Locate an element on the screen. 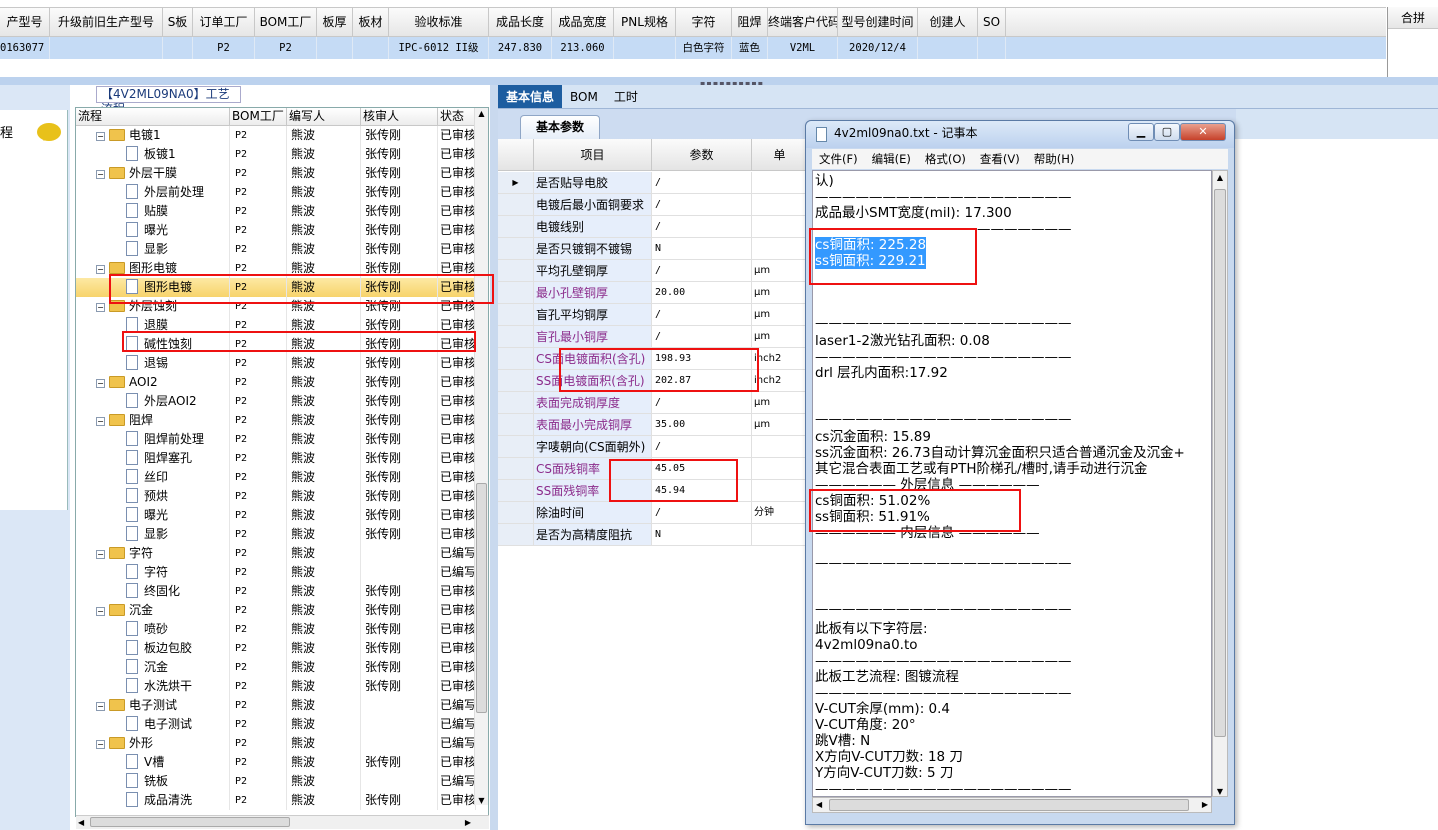 Image resolution: width=1438 pixels, height=830 pixels. top-col-header: 创建人 is located at coordinates (948, 22).